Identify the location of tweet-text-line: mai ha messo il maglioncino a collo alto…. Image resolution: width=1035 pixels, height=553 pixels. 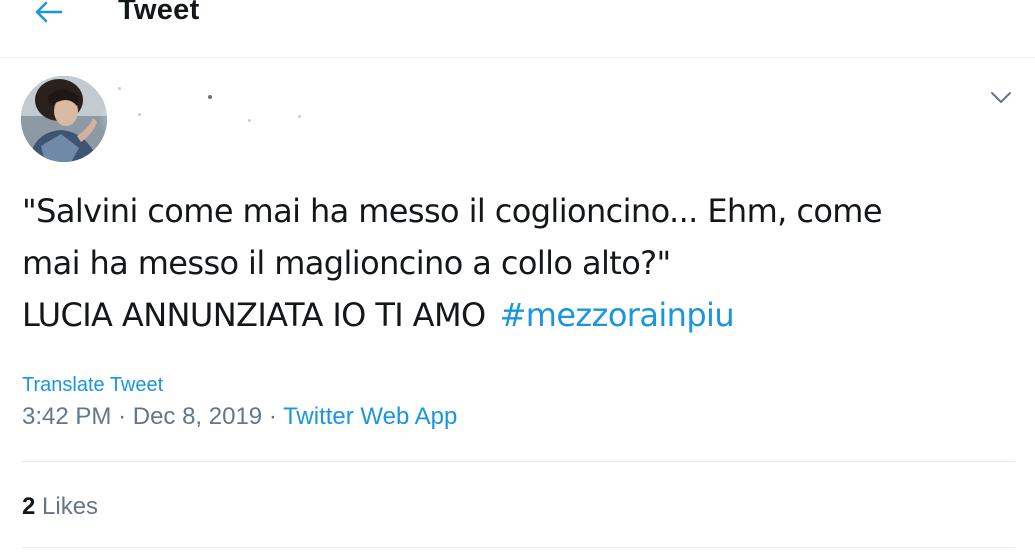
(346, 263).